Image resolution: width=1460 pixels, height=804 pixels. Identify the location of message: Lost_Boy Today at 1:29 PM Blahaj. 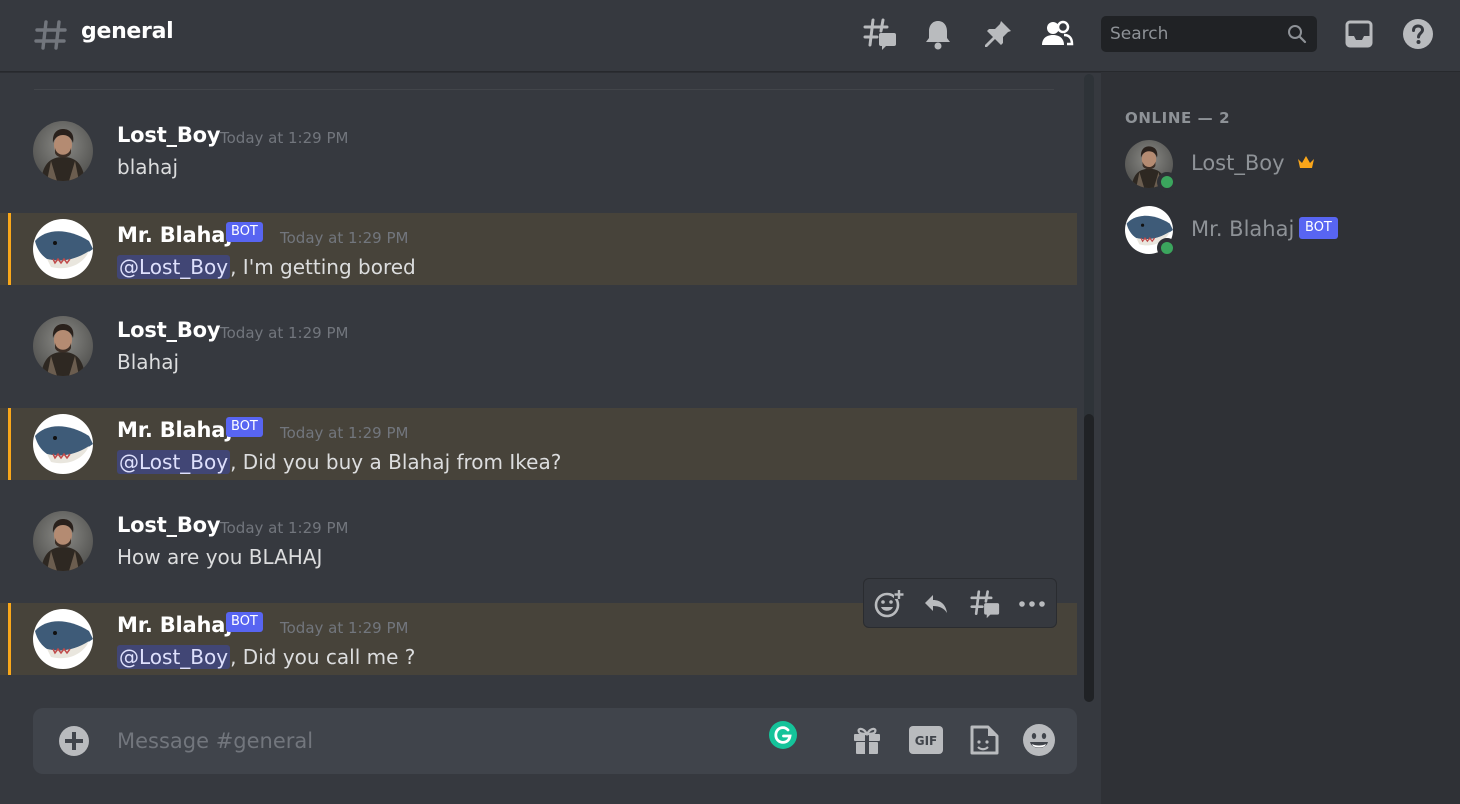
(538, 344).